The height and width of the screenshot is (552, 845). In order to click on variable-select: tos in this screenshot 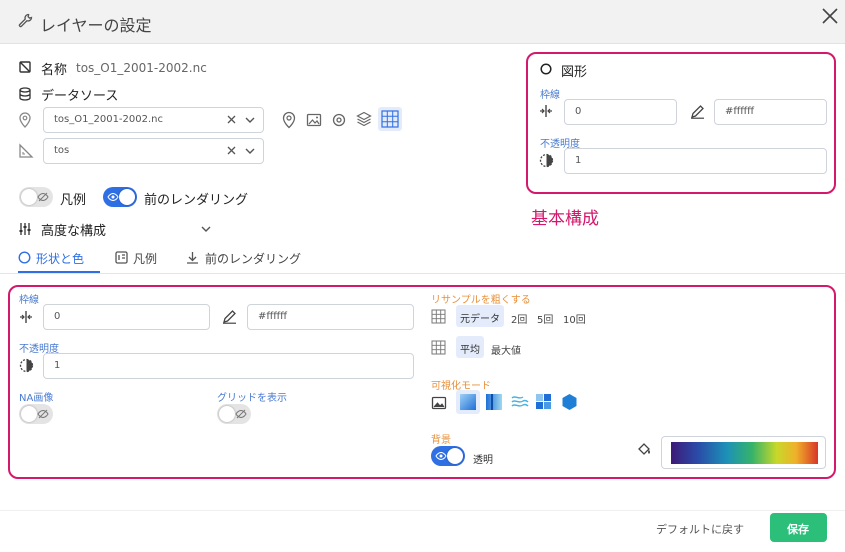, I will do `click(153, 151)`.